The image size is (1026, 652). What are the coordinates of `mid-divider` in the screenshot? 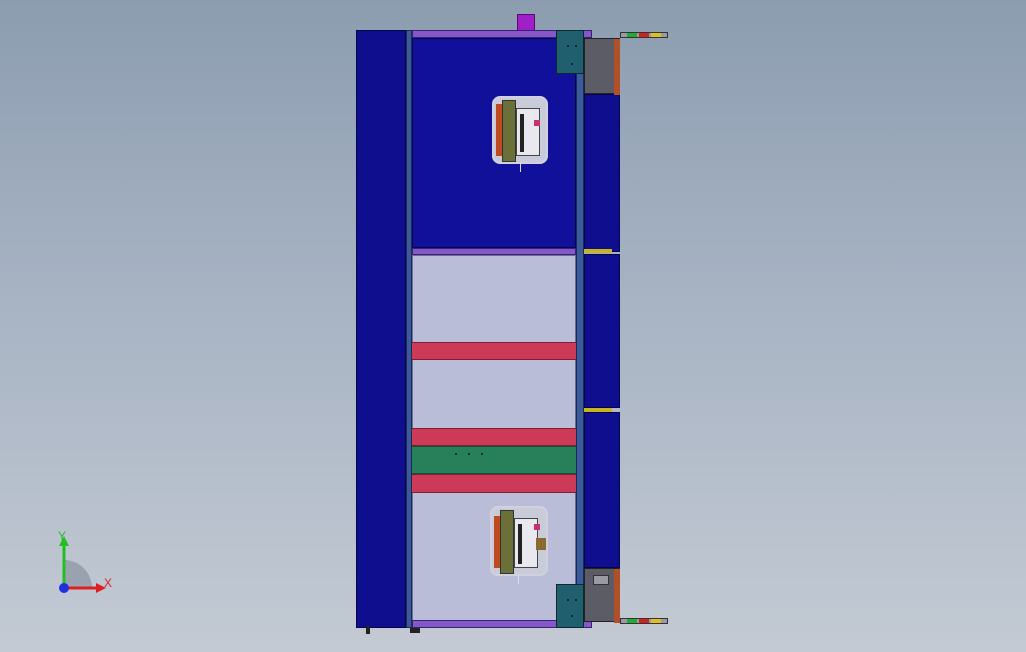 It's located at (494, 251).